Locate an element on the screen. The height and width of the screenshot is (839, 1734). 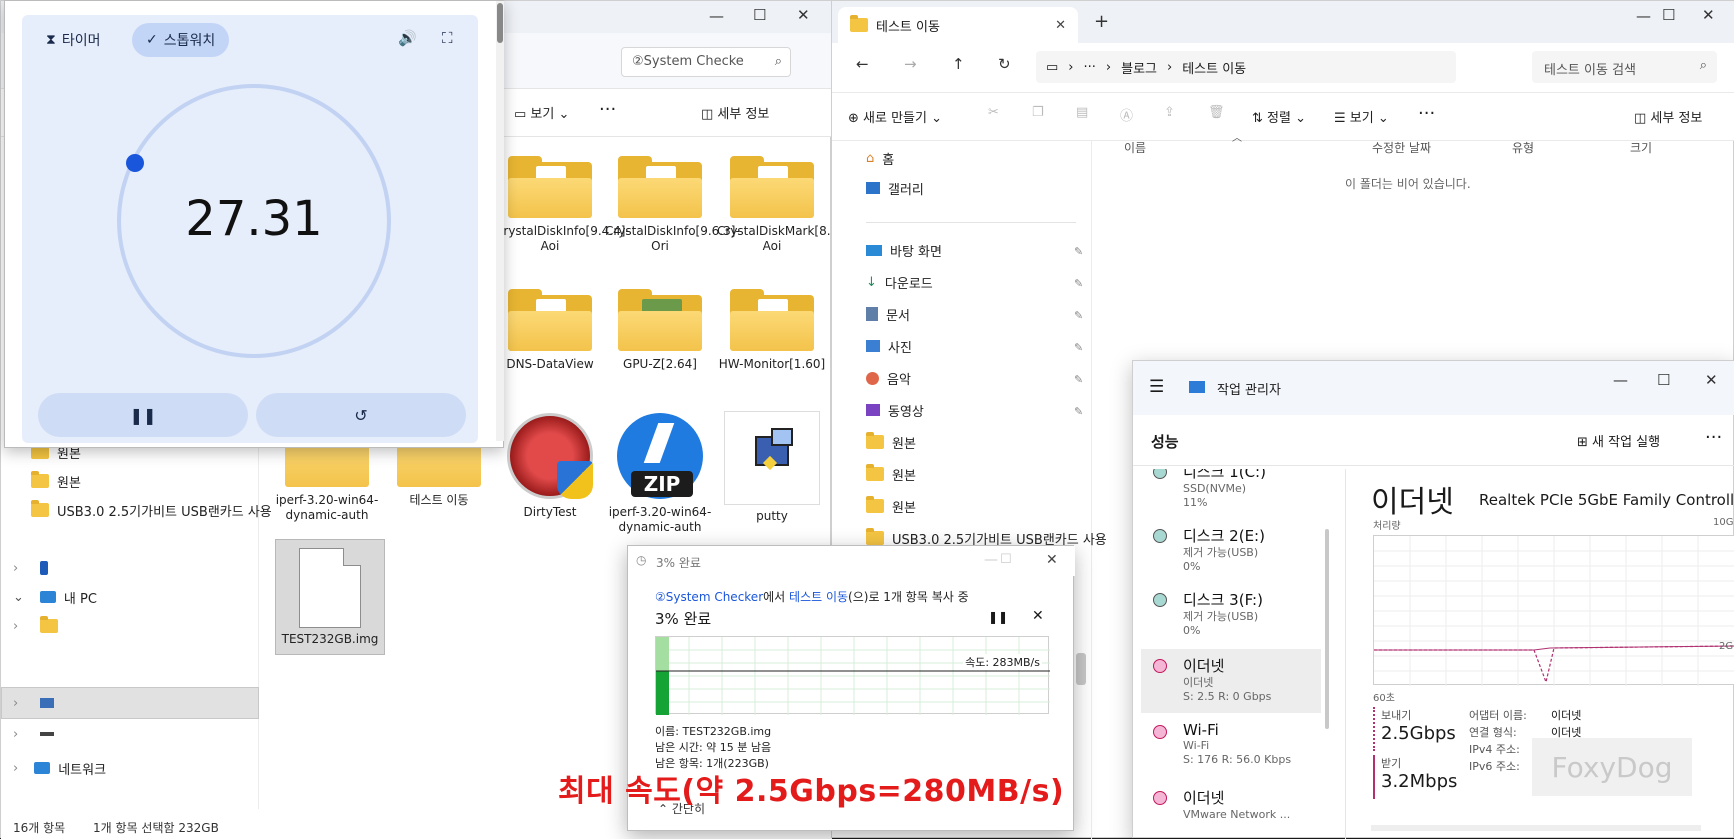
nav-item-home: ⌂ 홈 is located at coordinates (880, 158).